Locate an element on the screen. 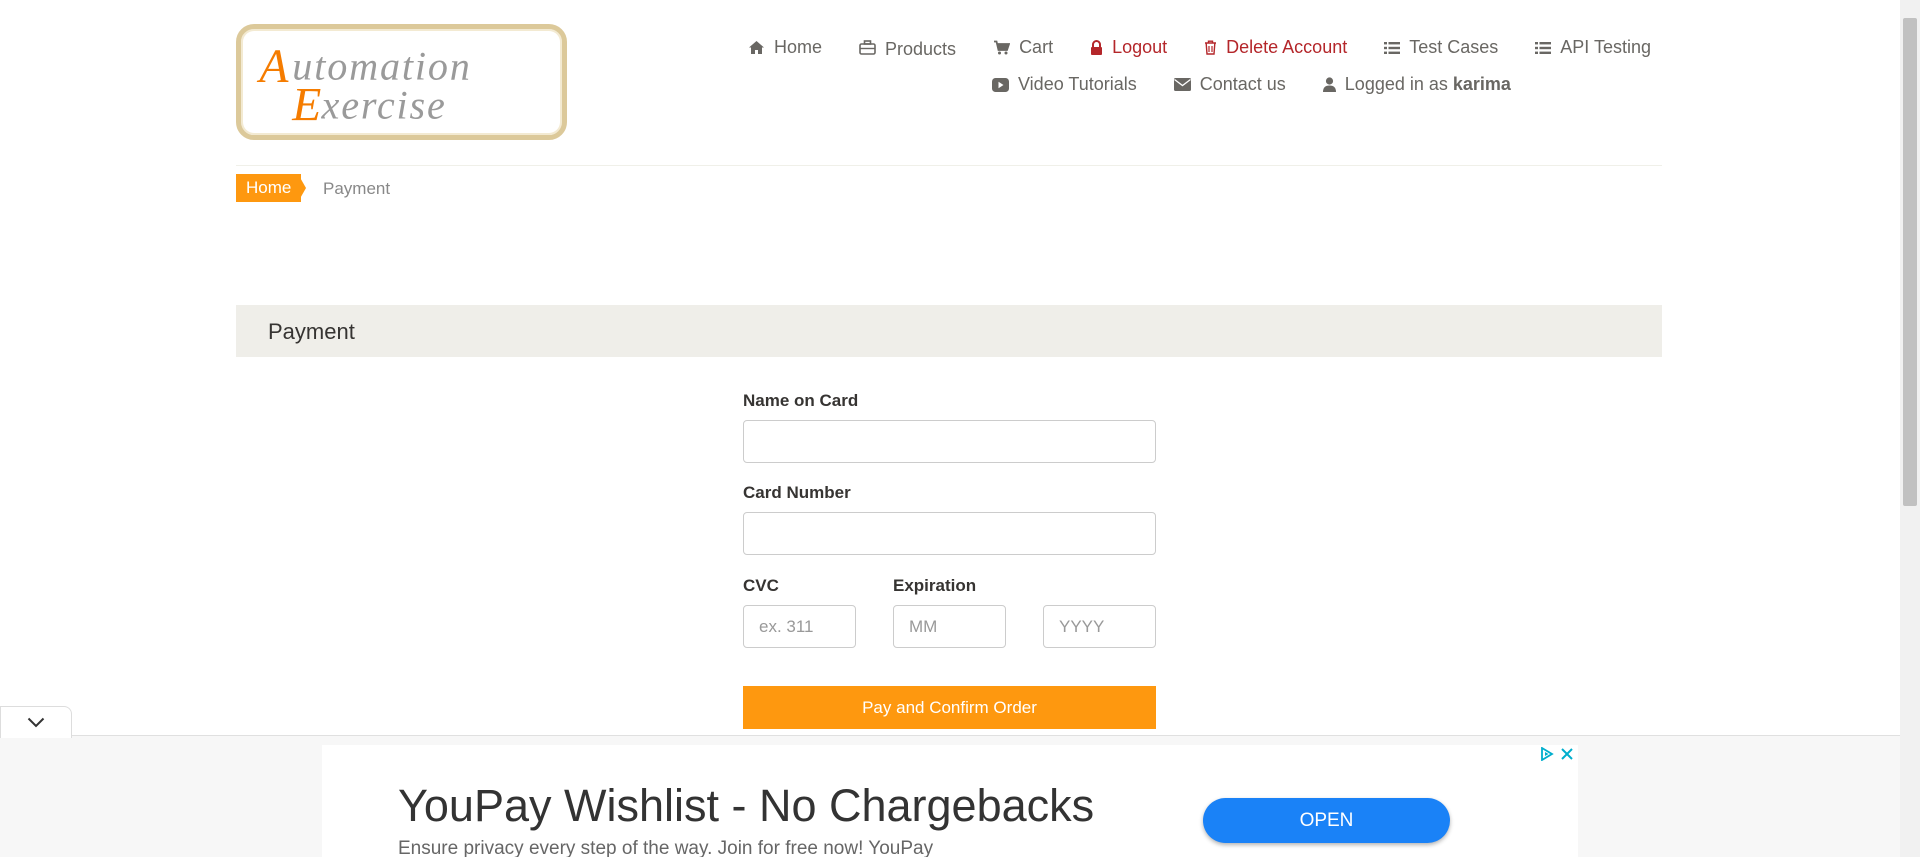 The image size is (1920, 857). nav-api-testing: API Testing is located at coordinates (1593, 47).